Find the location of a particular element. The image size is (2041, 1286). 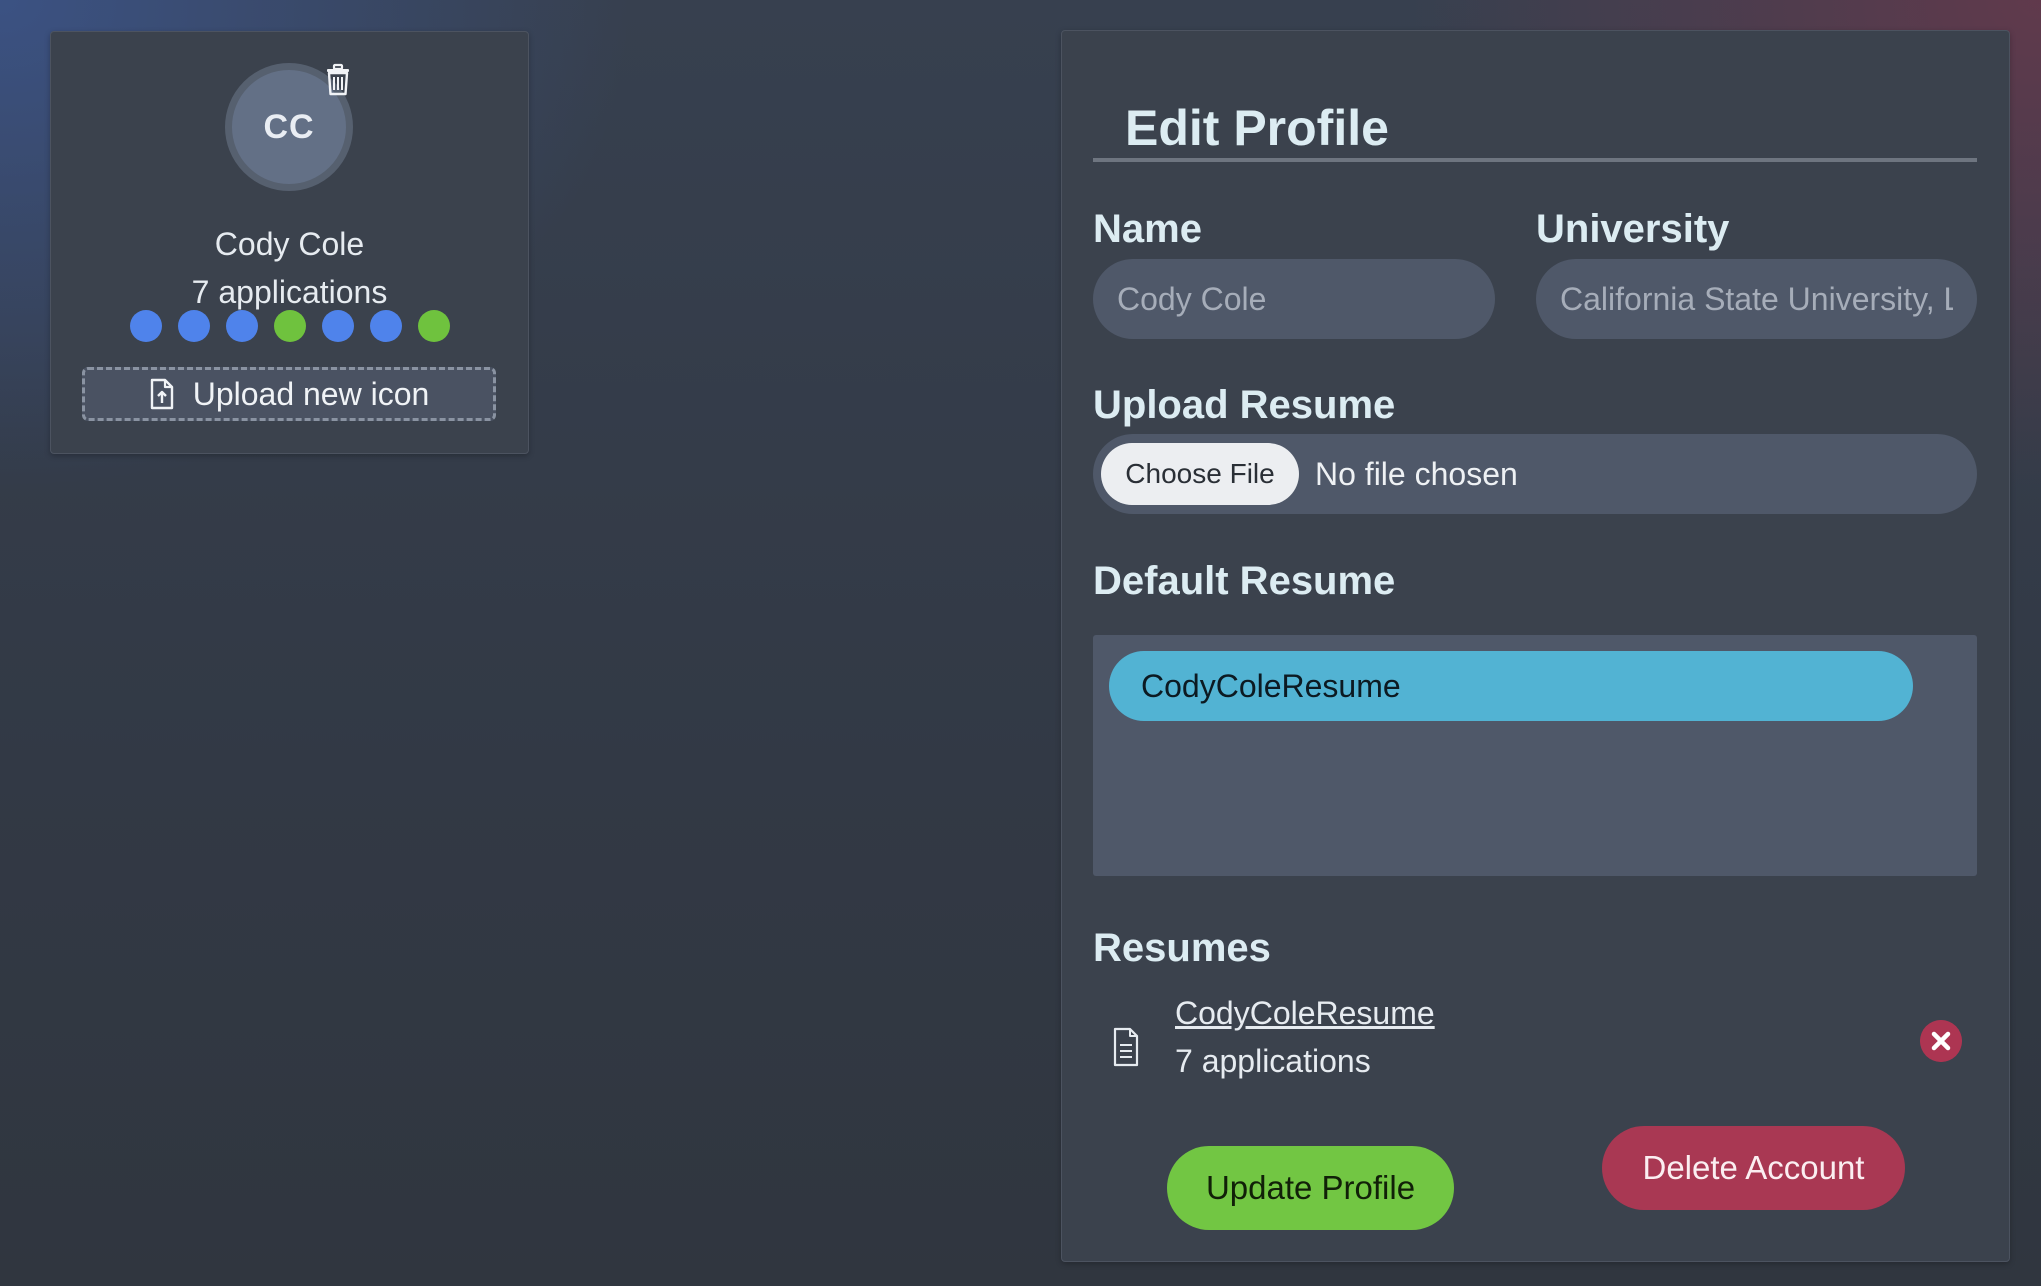

default-resume-select: CodyColeResume is located at coordinates (1535, 755).